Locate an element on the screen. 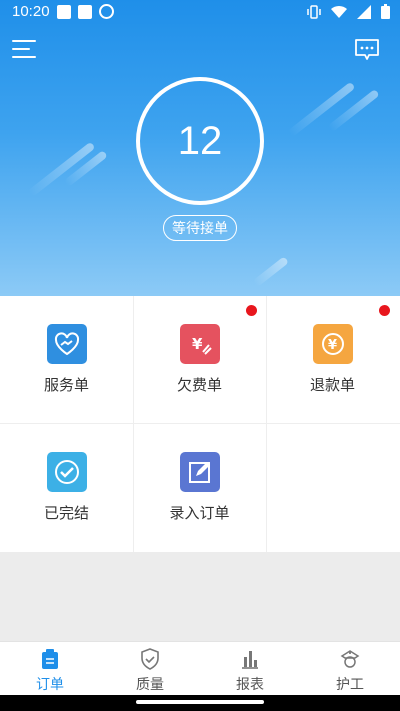 The image size is (400, 711). message-icon is located at coordinates (367, 50).